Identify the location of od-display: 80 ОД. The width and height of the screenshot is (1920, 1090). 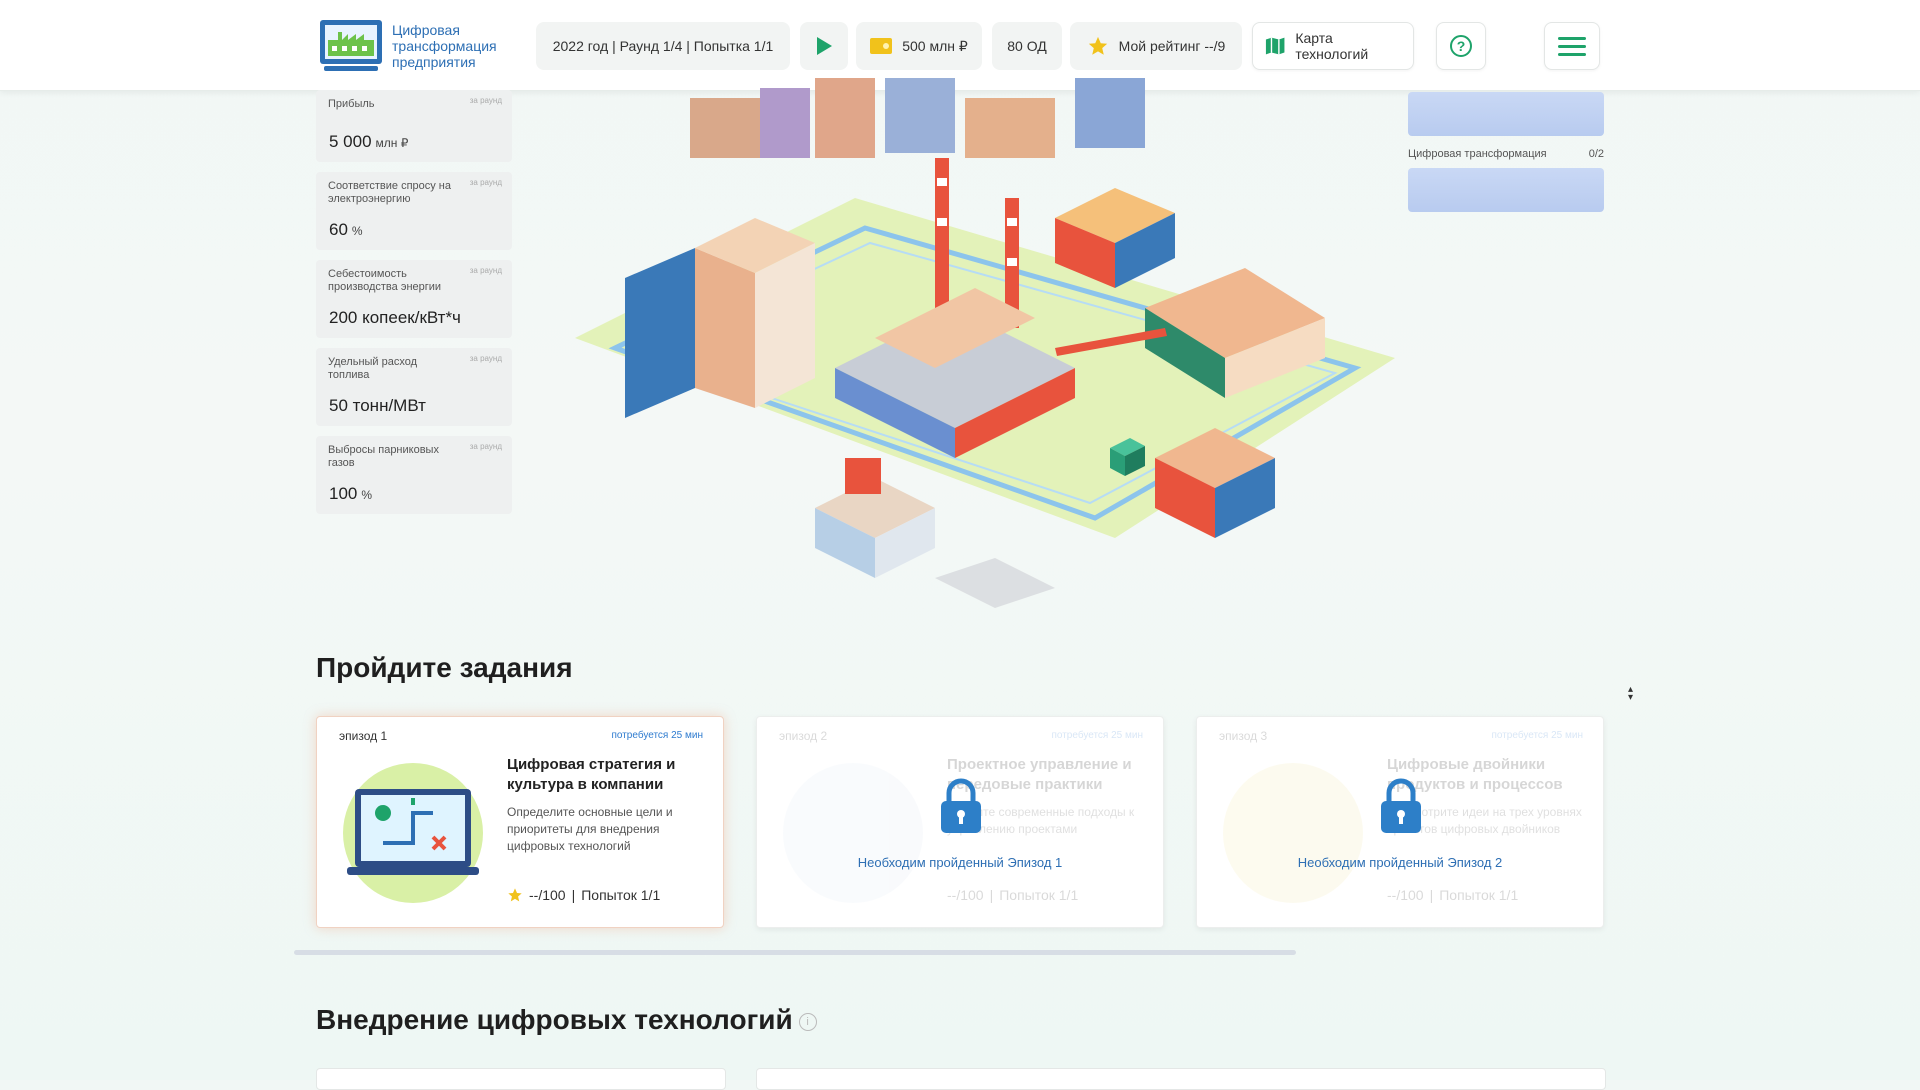
(1027, 46).